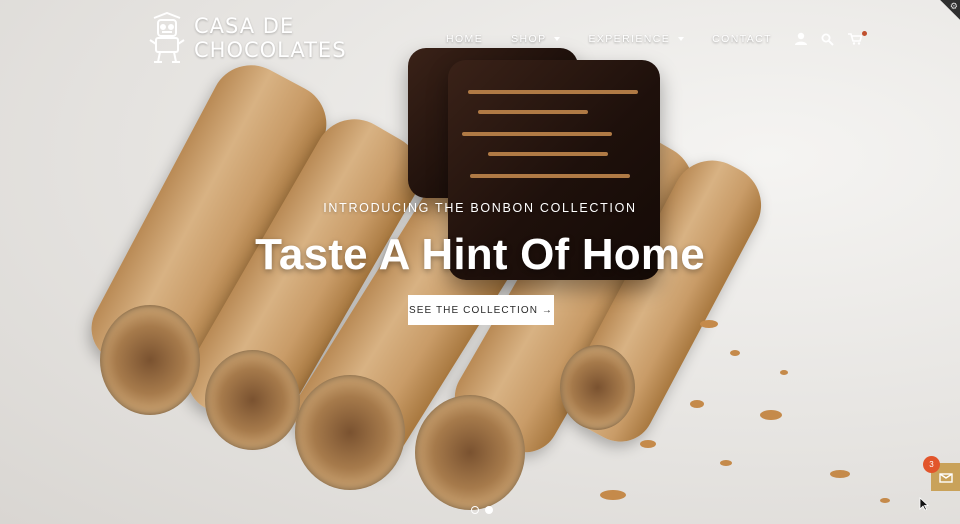 Image resolution: width=960 pixels, height=524 pixels. Describe the element at coordinates (244, 26) in the screenshot. I see `brand-name-line-1: CASA DE` at that location.